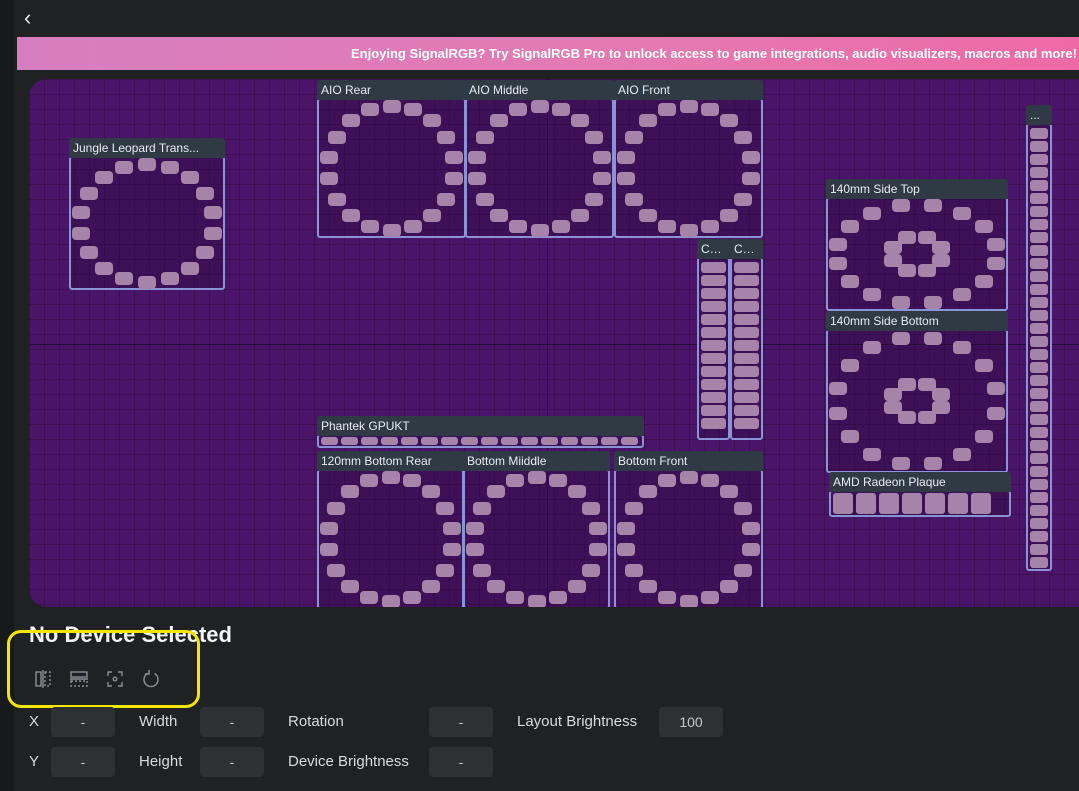  Describe the element at coordinates (461, 762) in the screenshot. I see `device-brightness-input: -` at that location.